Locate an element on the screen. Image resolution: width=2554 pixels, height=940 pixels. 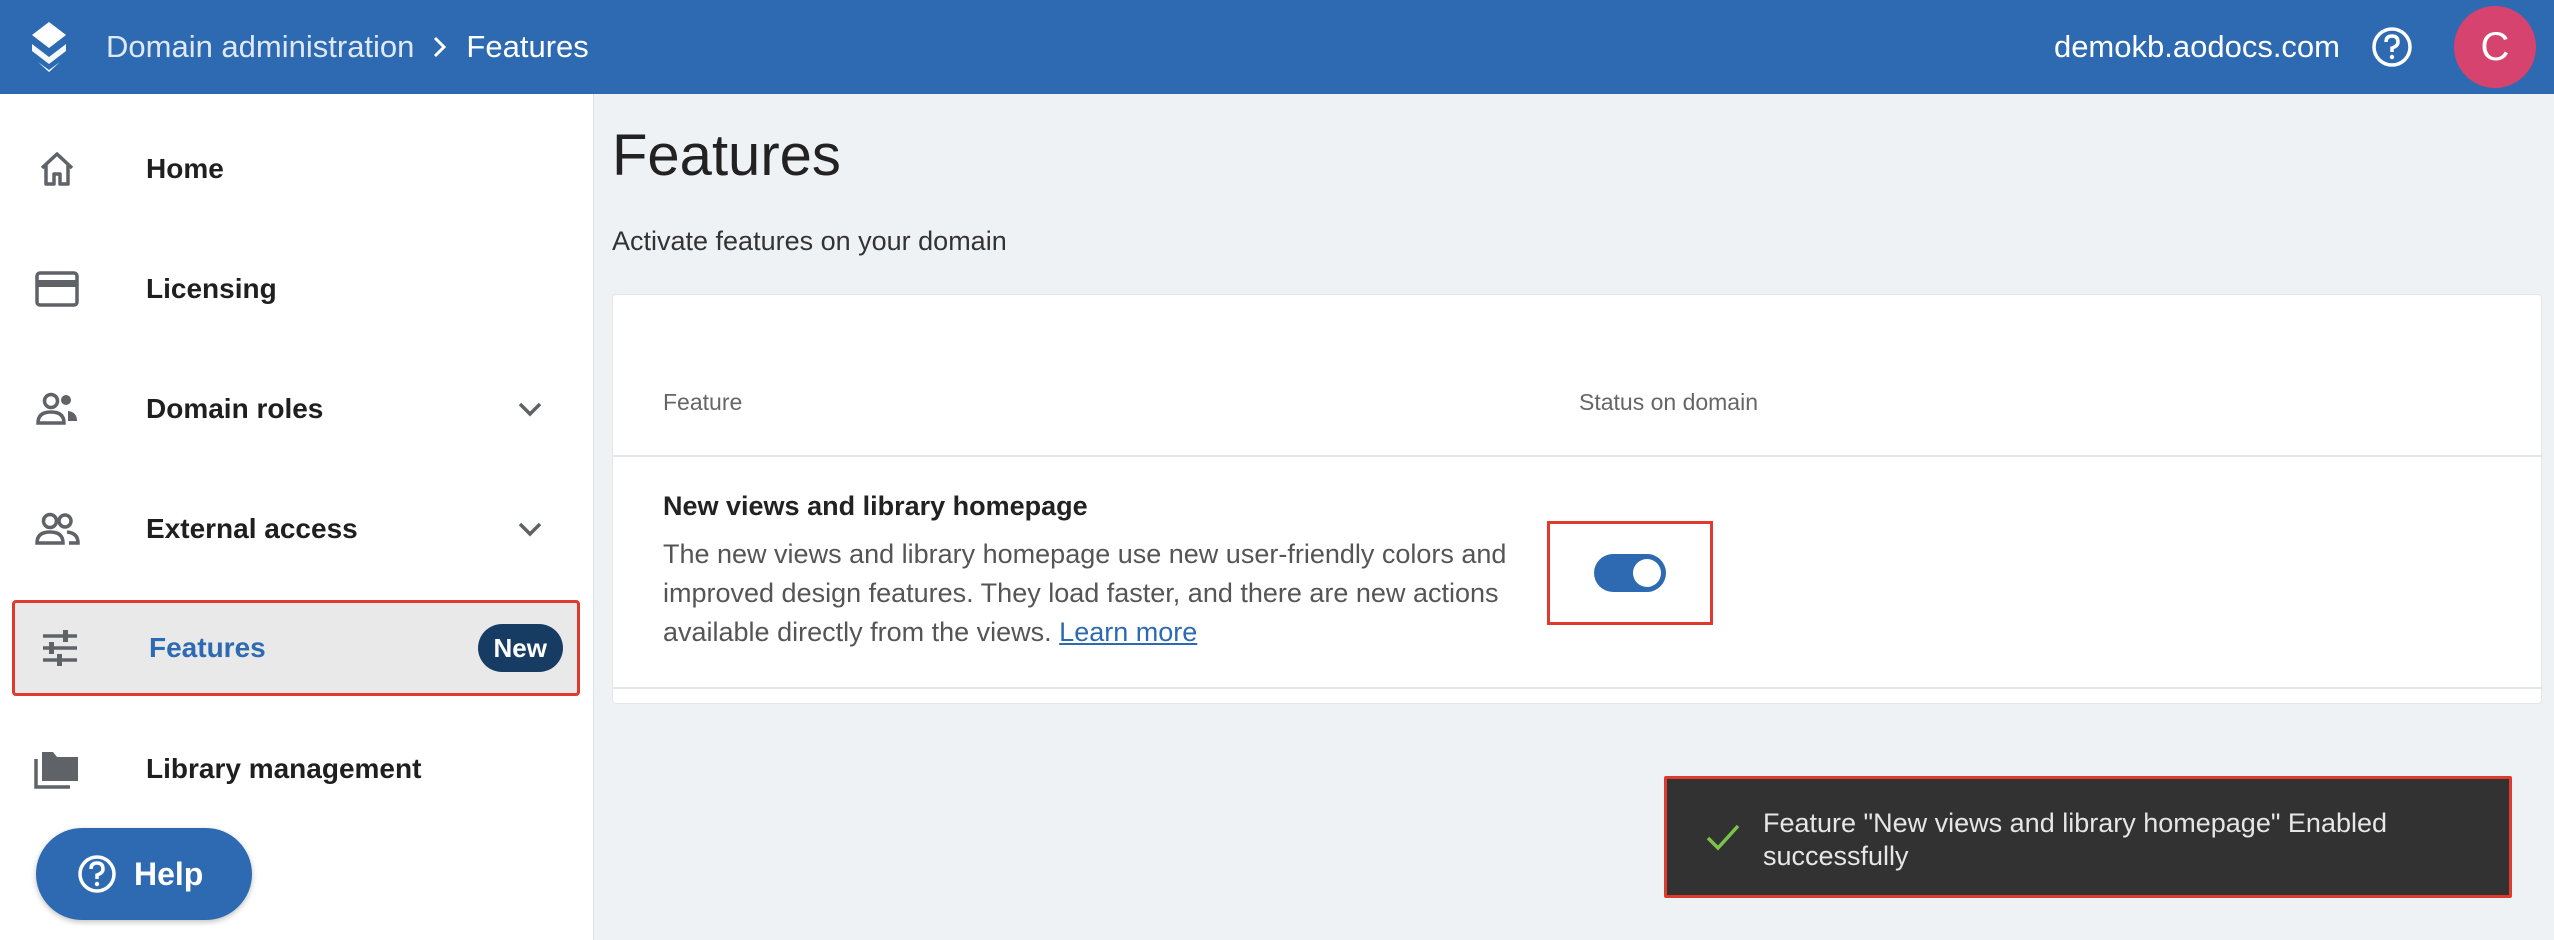
sidebar-item-domain-roles: Domain roles is located at coordinates (297, 409).